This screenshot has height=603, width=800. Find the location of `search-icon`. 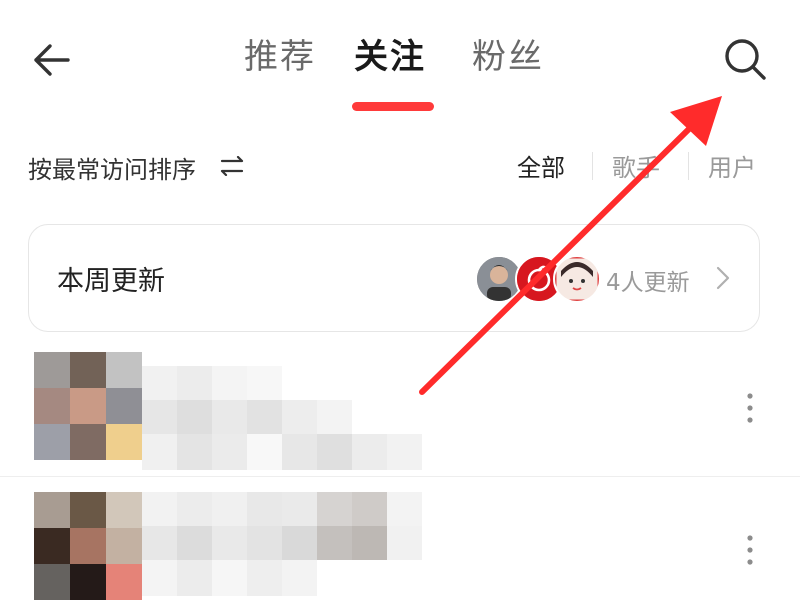

search-icon is located at coordinates (746, 60).